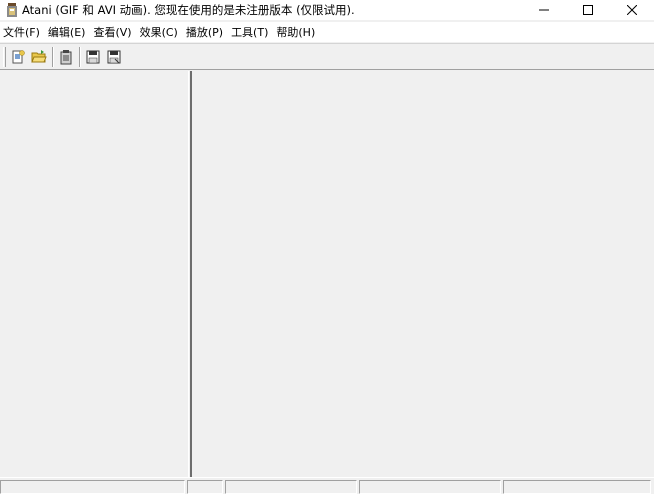 Image resolution: width=654 pixels, height=494 pixels. I want to click on menu-view: 查看(V), so click(115, 32).